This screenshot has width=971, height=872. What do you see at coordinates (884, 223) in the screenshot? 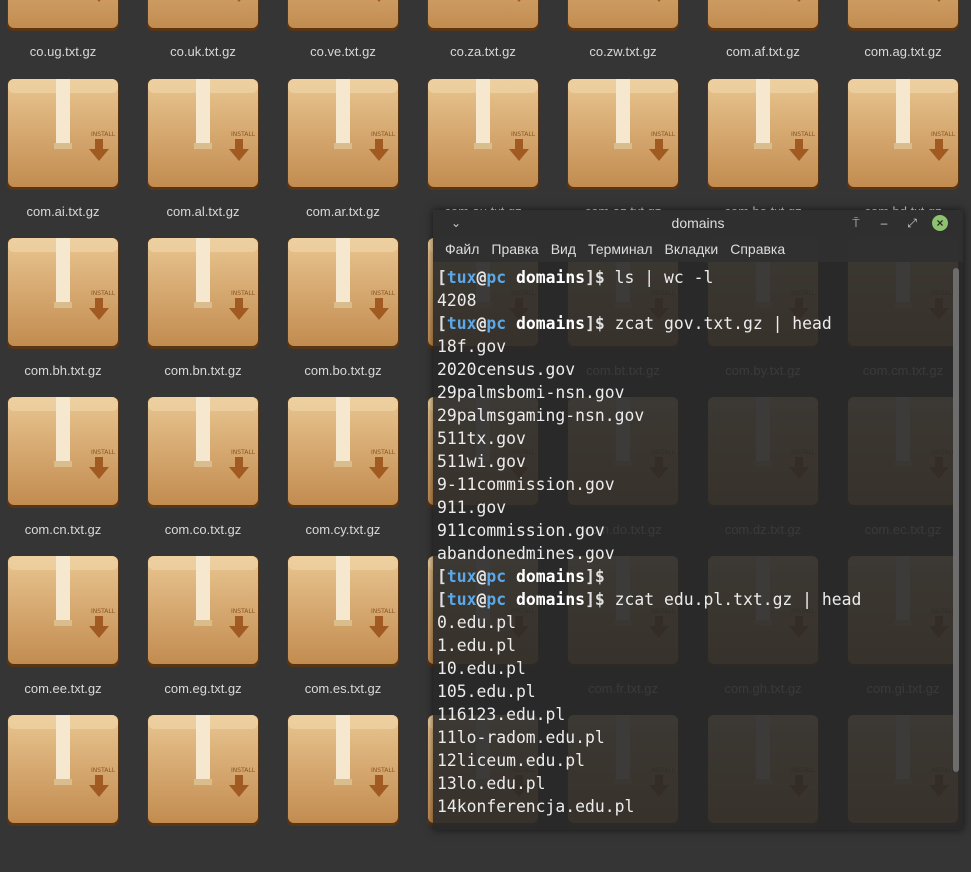
I see `minimize-icon: –` at bounding box center [884, 223].